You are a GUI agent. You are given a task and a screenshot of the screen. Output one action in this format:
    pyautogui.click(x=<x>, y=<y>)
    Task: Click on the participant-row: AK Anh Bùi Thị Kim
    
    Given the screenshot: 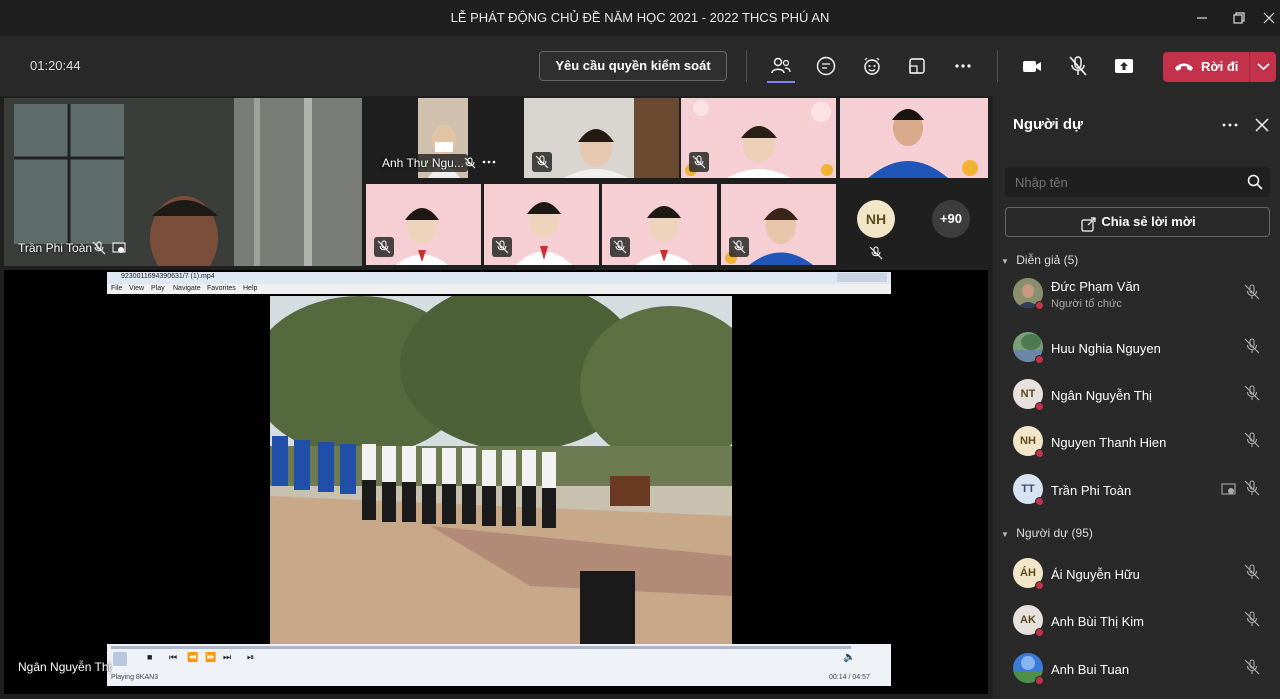 What is the action you would take?
    pyautogui.click(x=1136, y=621)
    